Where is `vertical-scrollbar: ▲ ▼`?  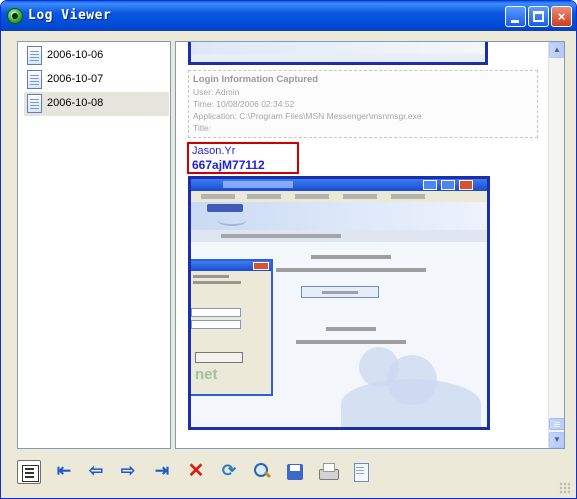 vertical-scrollbar: ▲ ▼ is located at coordinates (556, 245).